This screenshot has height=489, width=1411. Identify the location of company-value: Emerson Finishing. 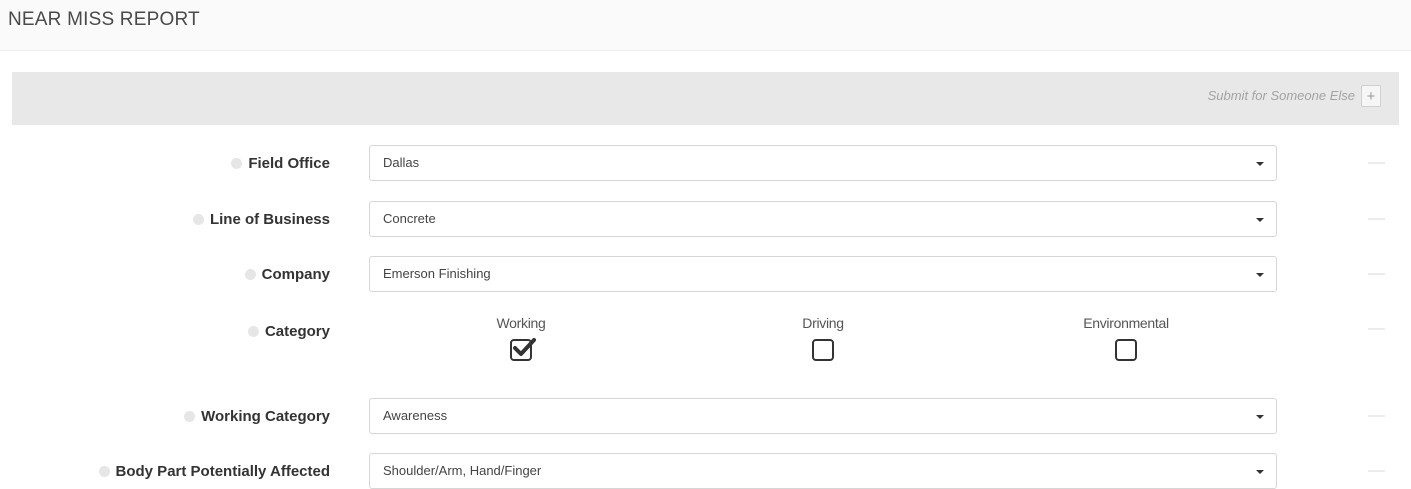
(437, 273).